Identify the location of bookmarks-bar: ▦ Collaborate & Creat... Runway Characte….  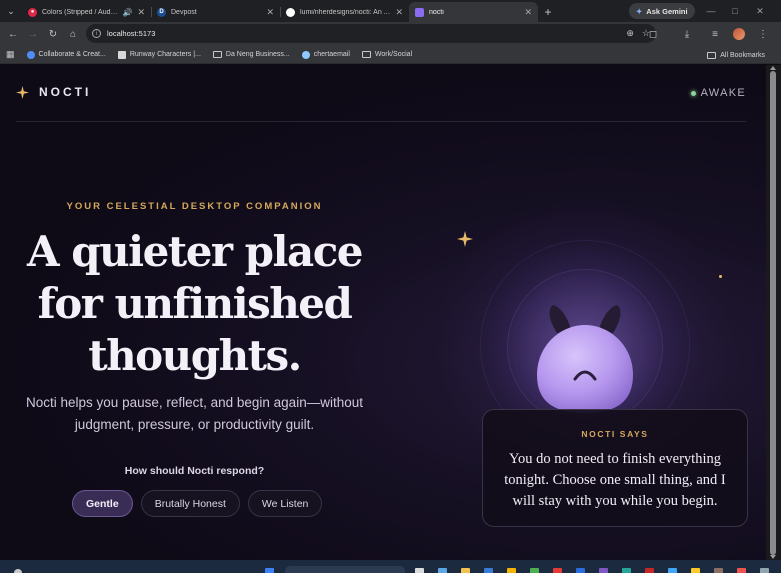
(390, 55).